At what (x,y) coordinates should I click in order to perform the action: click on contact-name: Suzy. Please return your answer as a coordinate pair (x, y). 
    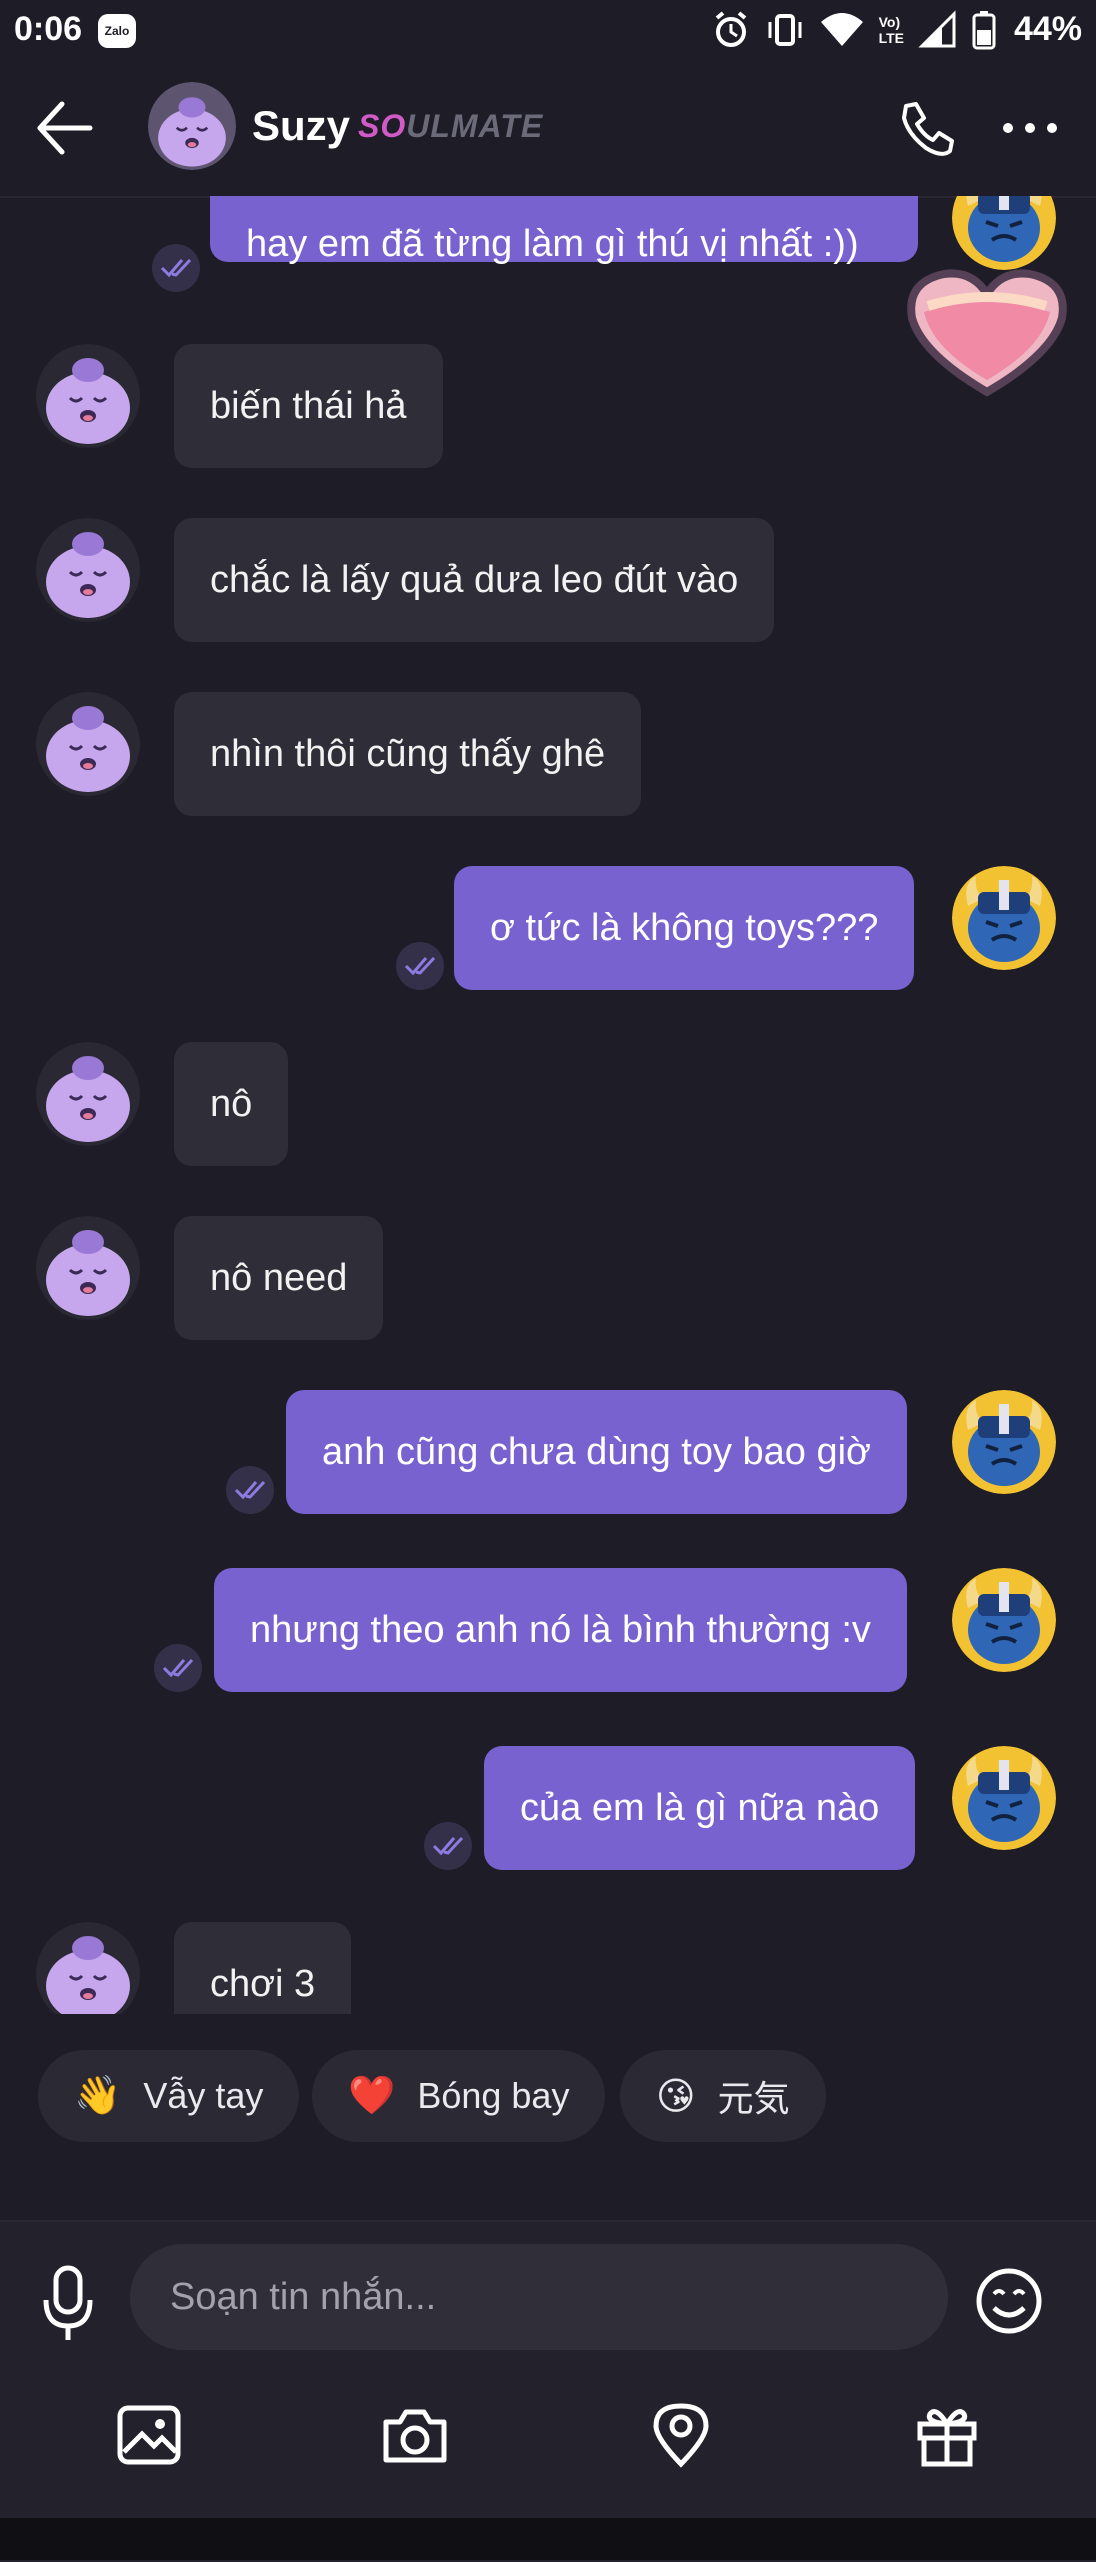
    Looking at the image, I should click on (301, 126).